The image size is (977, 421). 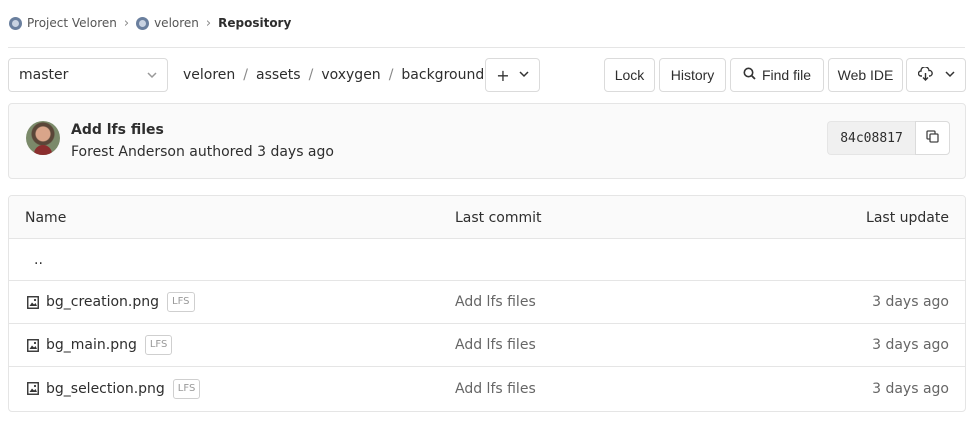 What do you see at coordinates (202, 152) in the screenshot?
I see `commit-author-meta: Forest Anderson authored 3 days ago` at bounding box center [202, 152].